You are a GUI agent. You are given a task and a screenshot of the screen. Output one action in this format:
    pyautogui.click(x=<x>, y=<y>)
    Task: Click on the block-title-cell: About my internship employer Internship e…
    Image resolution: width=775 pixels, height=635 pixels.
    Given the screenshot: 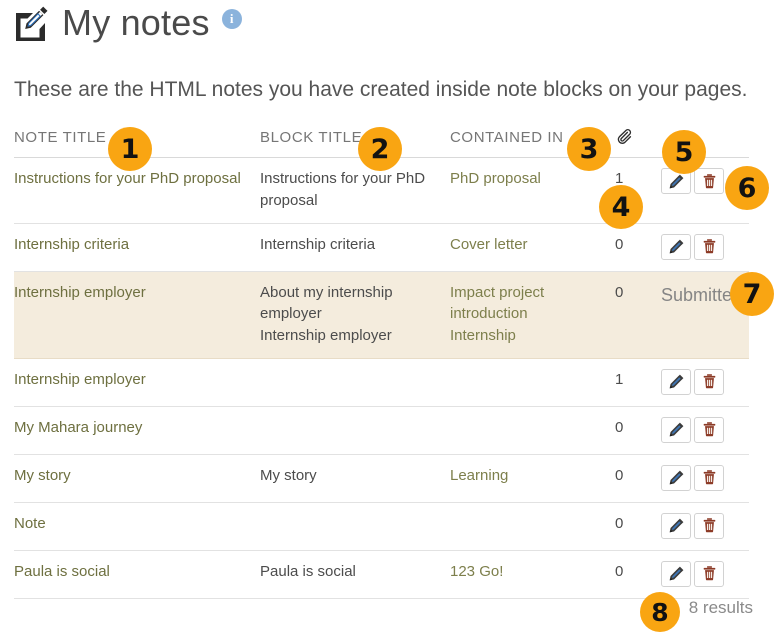 What is the action you would take?
    pyautogui.click(x=355, y=315)
    